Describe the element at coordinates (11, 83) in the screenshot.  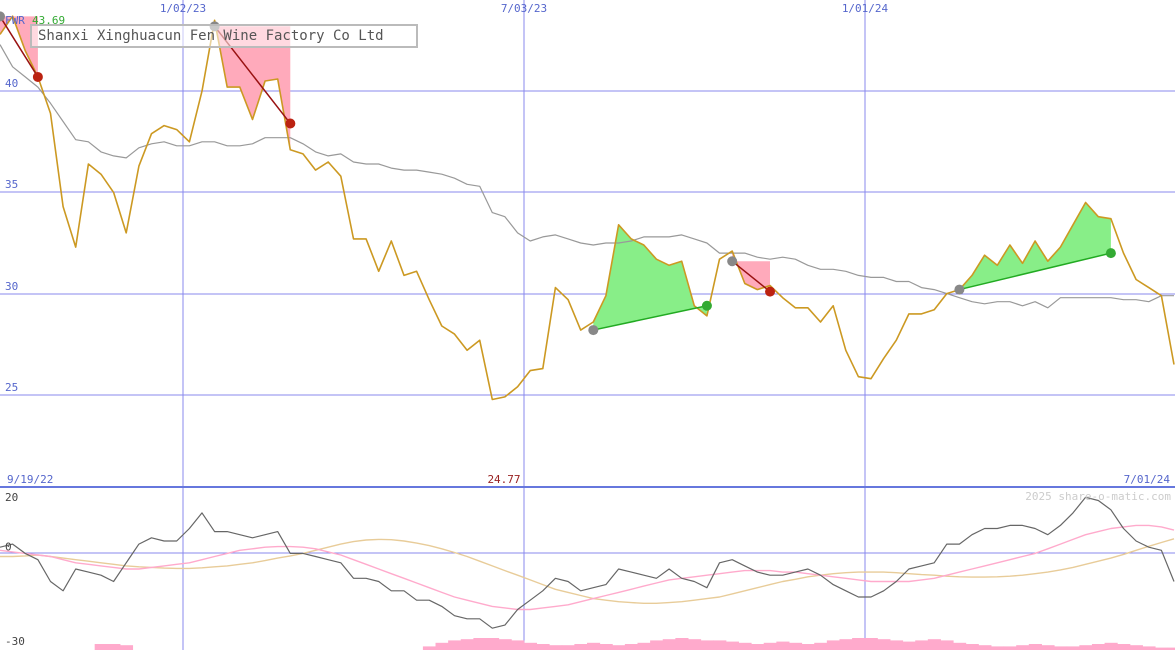
I see `y-tick-label: 40` at that location.